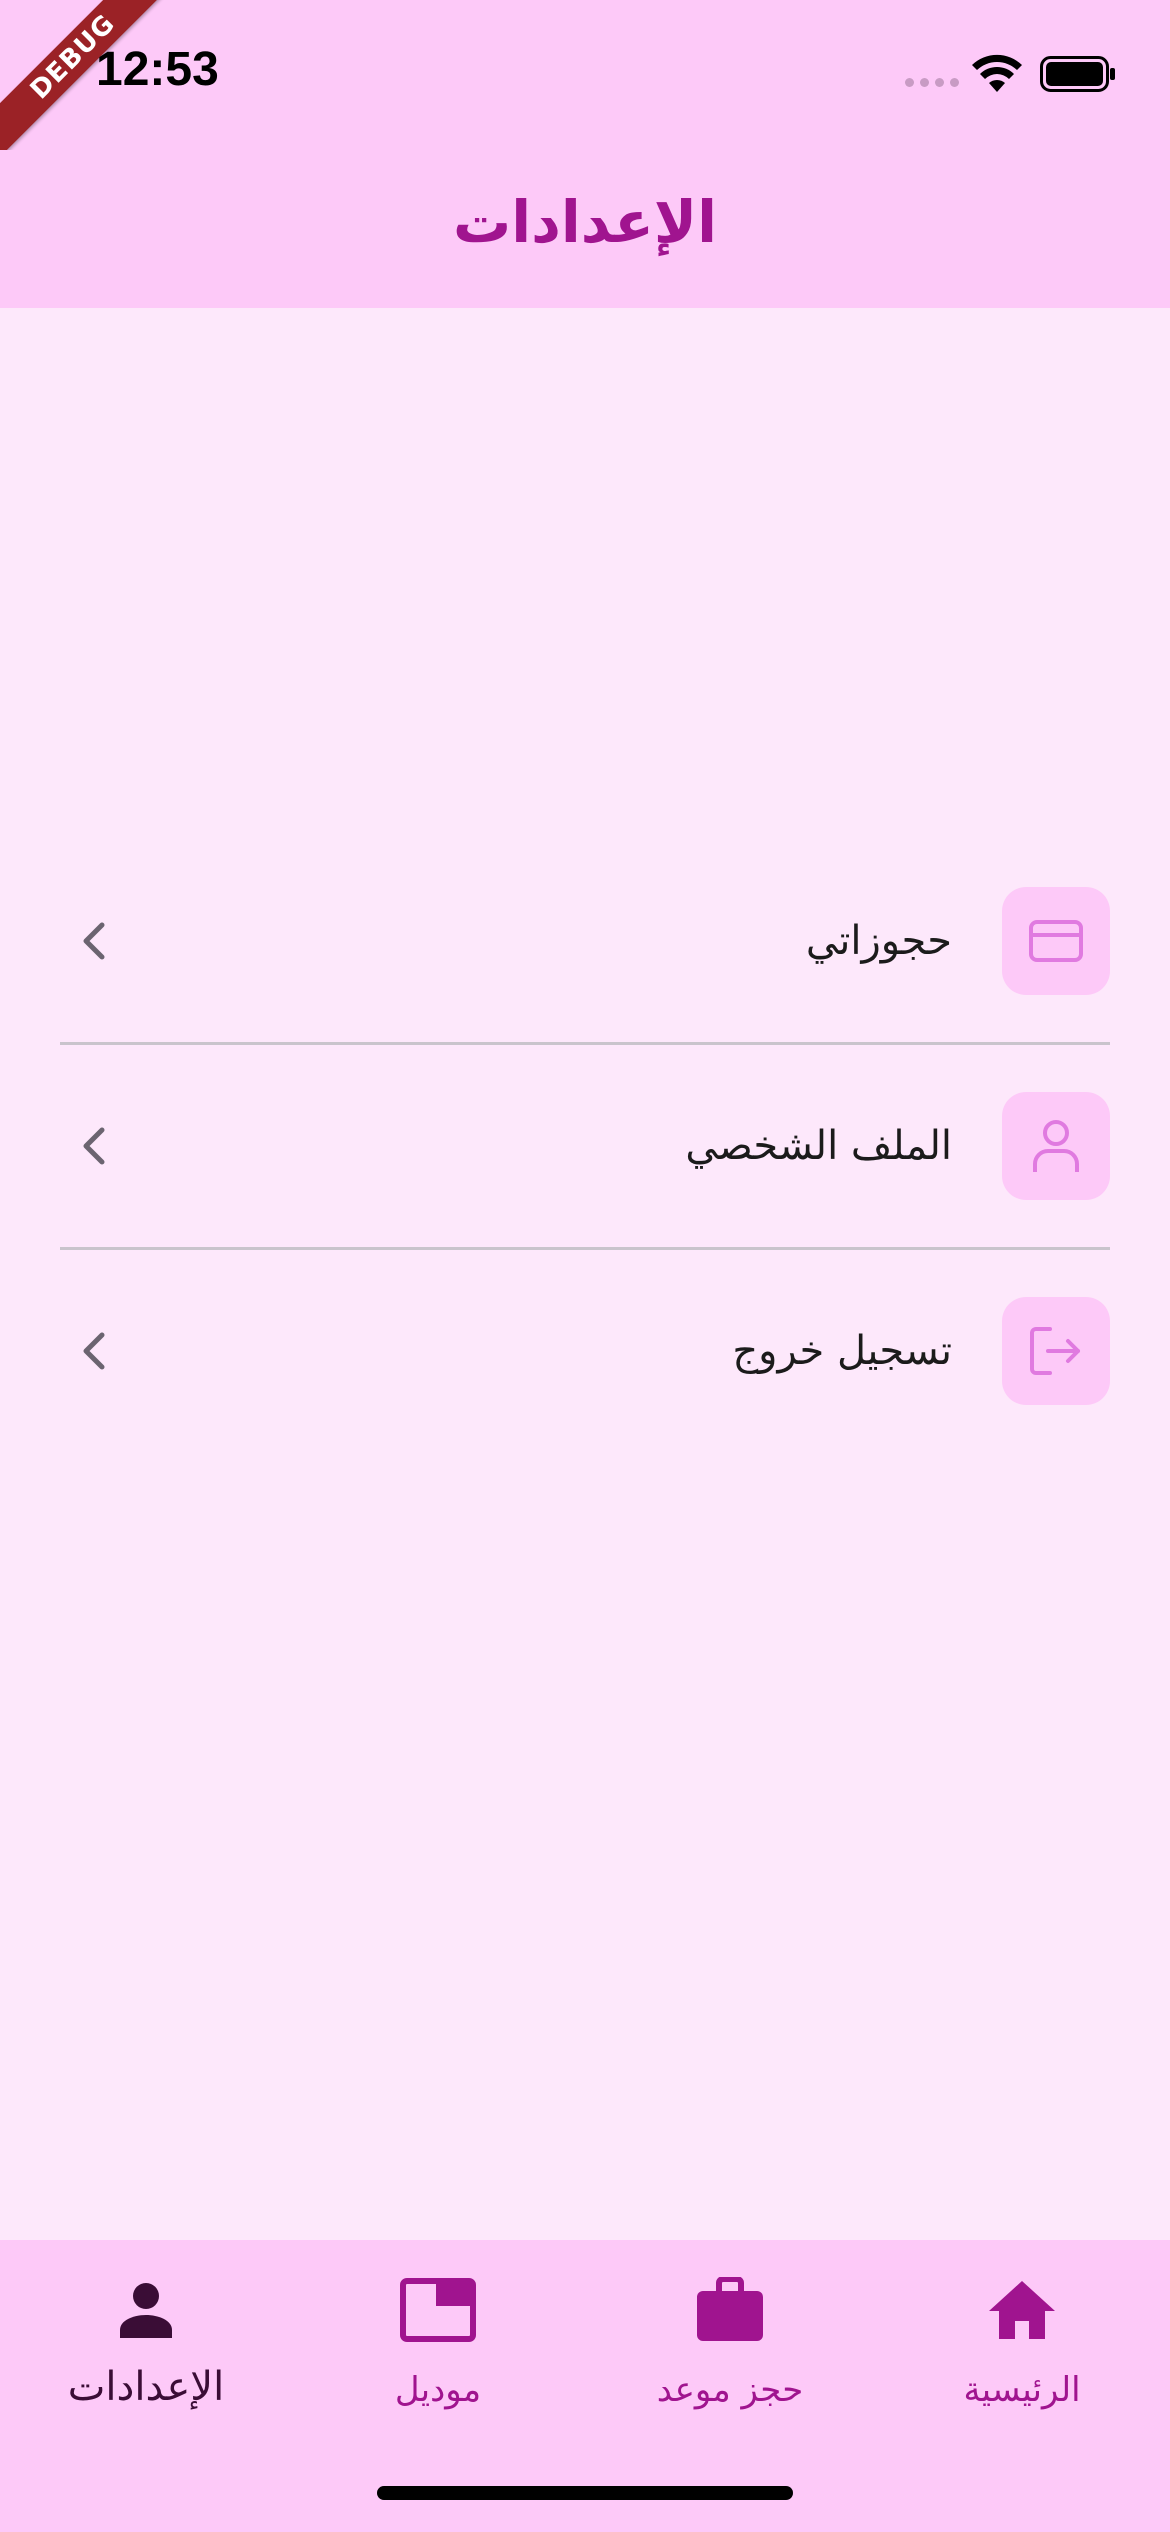 This screenshot has height=2532, width=1170. I want to click on home-indicator, so click(585, 2493).